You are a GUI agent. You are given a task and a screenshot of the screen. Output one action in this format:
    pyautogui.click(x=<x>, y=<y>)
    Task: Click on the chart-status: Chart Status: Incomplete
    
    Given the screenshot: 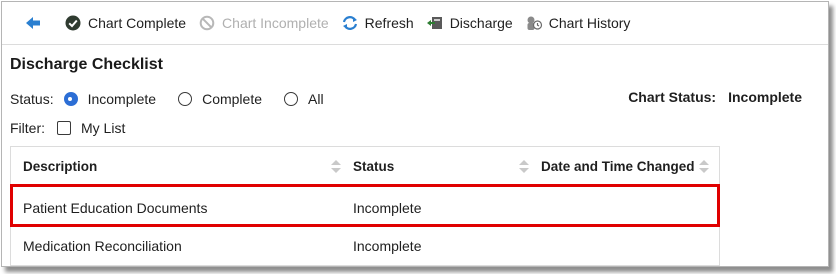 What is the action you would take?
    pyautogui.click(x=715, y=97)
    